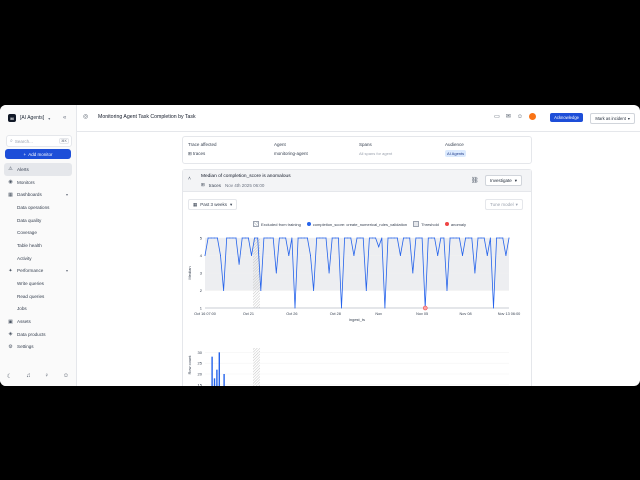 The width and height of the screenshot is (640, 480). Describe the element at coordinates (231, 204) in the screenshot. I see `chevron-down-icon: ▾` at that location.